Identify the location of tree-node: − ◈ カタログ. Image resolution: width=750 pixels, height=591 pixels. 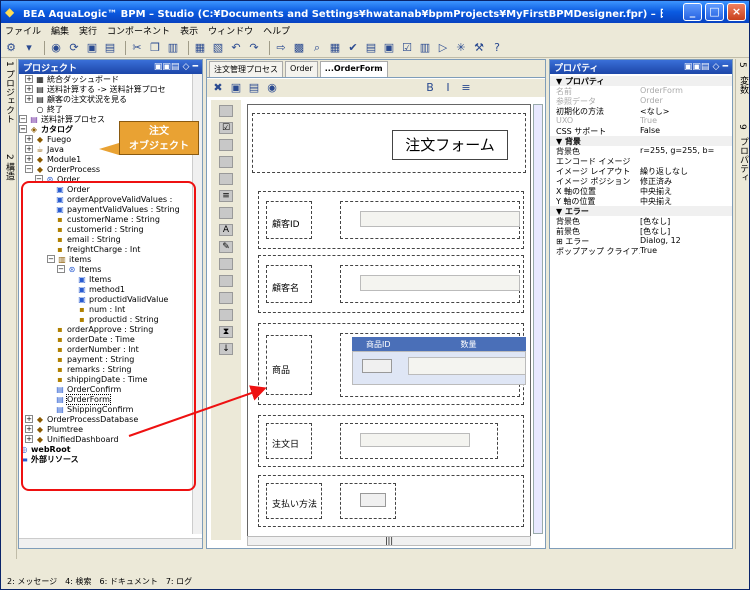
(46, 129).